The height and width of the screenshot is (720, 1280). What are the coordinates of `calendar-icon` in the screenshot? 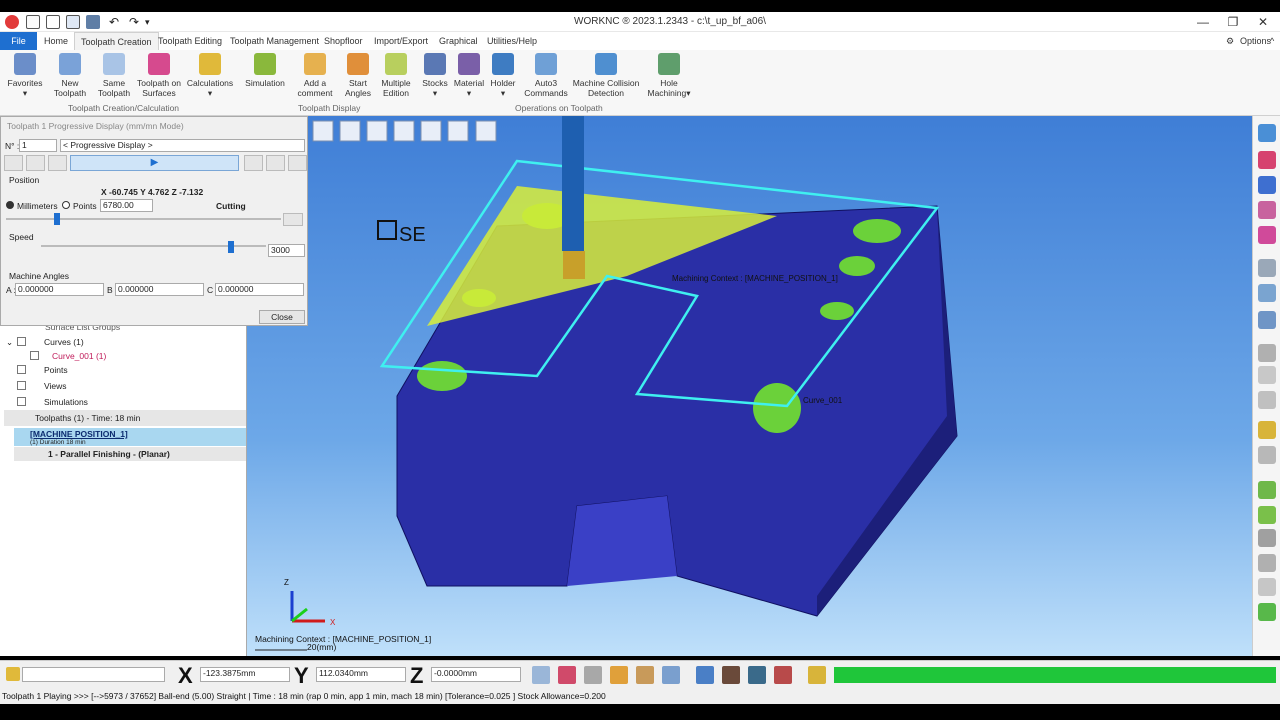 It's located at (783, 675).